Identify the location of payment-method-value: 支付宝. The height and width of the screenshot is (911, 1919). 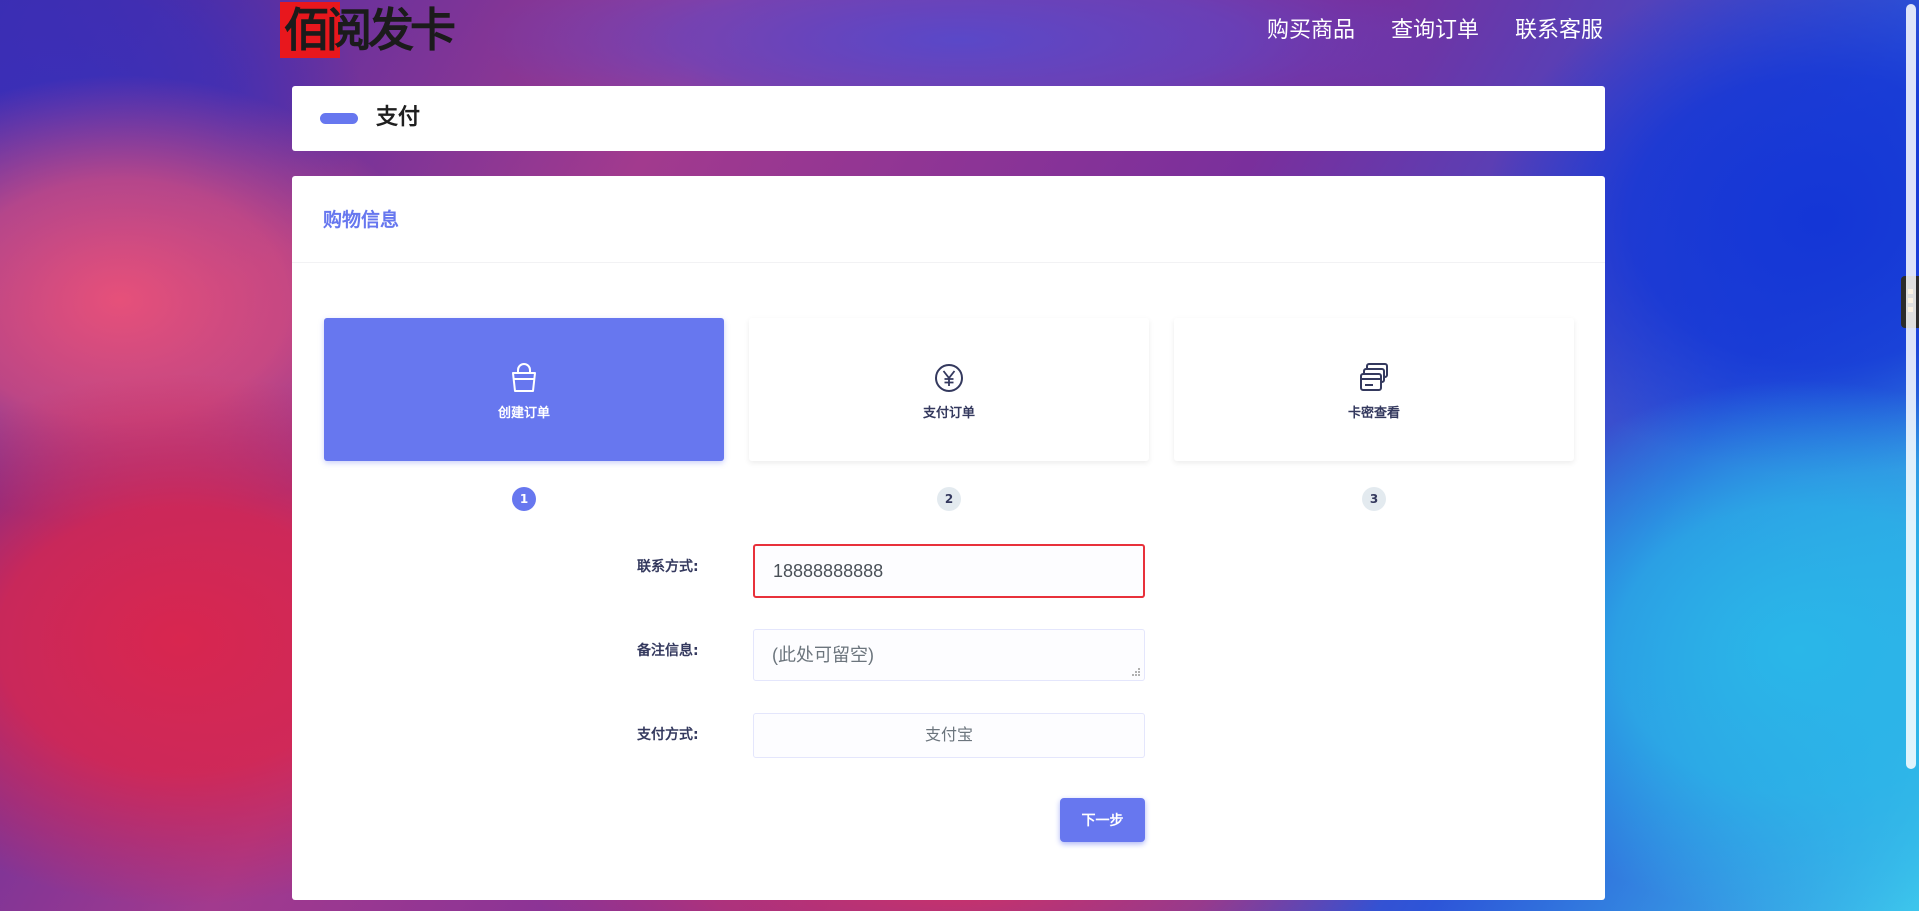
(948, 735).